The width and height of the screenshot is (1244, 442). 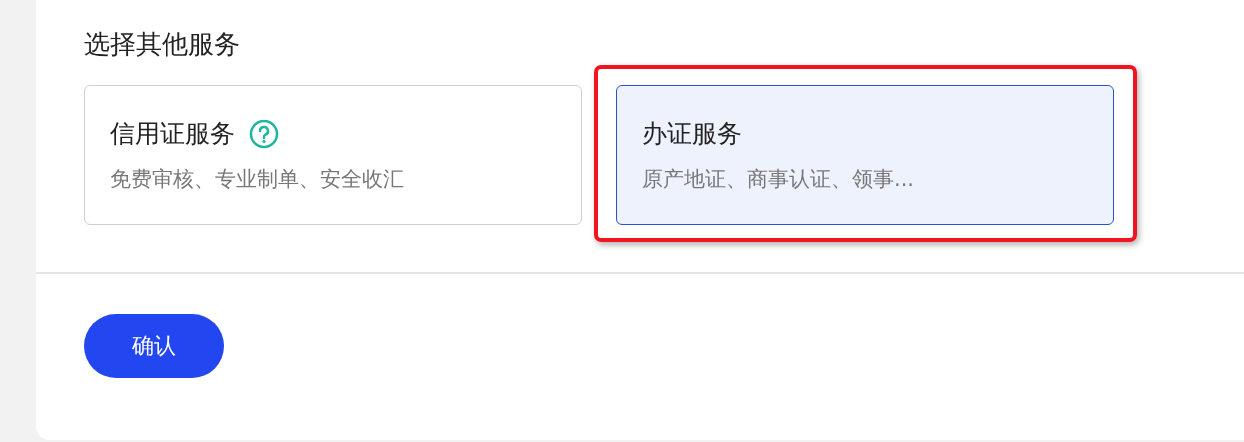 I want to click on service-description: 免费审核、专业制单、安全收汇, so click(x=257, y=179).